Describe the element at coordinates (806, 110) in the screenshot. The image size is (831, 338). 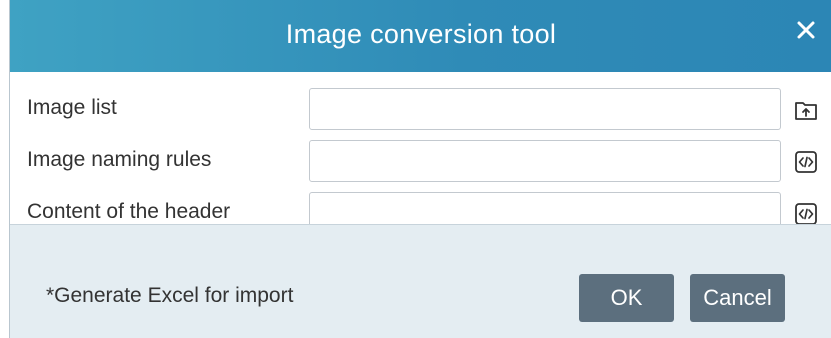
I see `folder-upload-icon` at that location.